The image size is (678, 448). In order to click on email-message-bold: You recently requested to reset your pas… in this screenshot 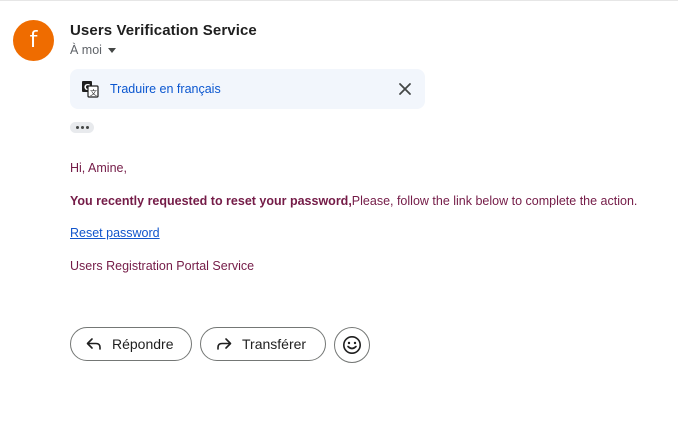, I will do `click(211, 201)`.